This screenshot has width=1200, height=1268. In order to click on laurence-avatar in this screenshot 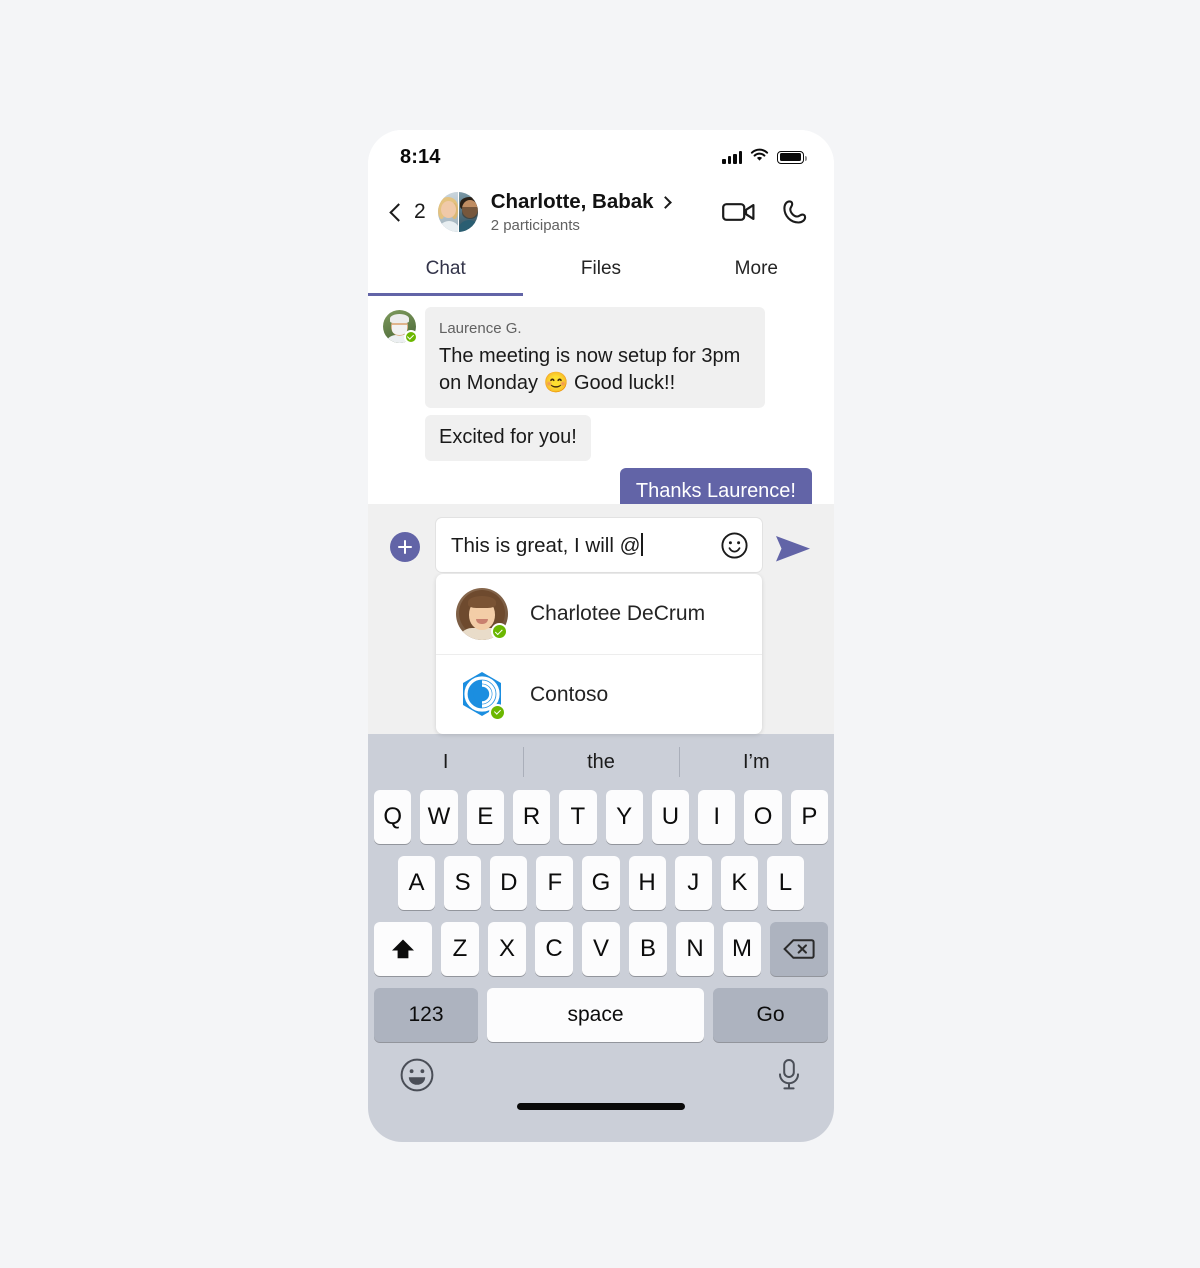, I will do `click(400, 327)`.